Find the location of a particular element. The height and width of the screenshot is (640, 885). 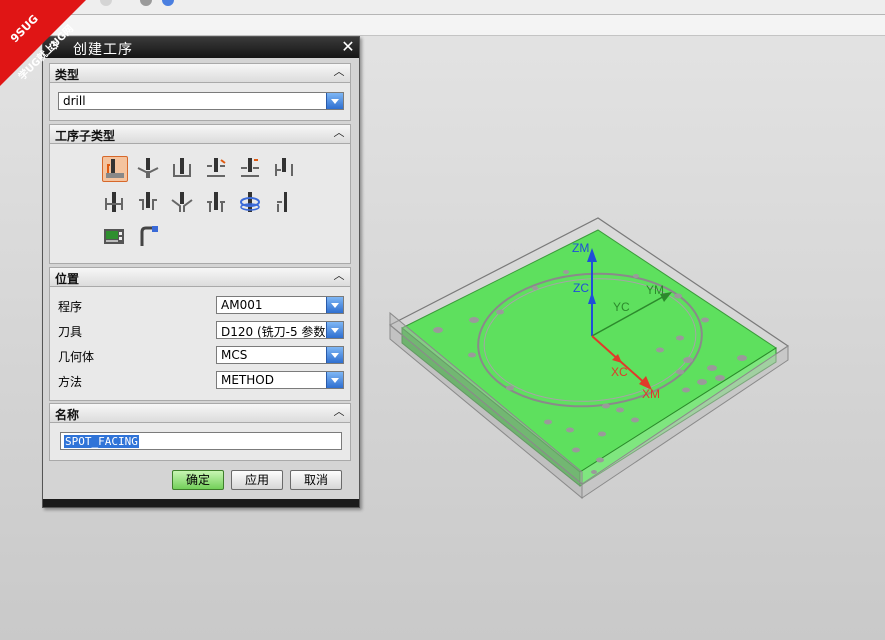

geometry-label: 几何体 is located at coordinates (76, 357).